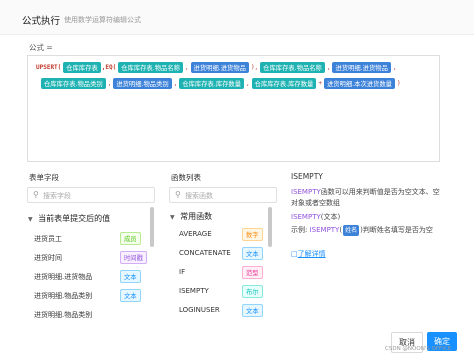  What do you see at coordinates (324, 230) in the screenshot?
I see `help-example-keyword: ISEMPTY` at bounding box center [324, 230].